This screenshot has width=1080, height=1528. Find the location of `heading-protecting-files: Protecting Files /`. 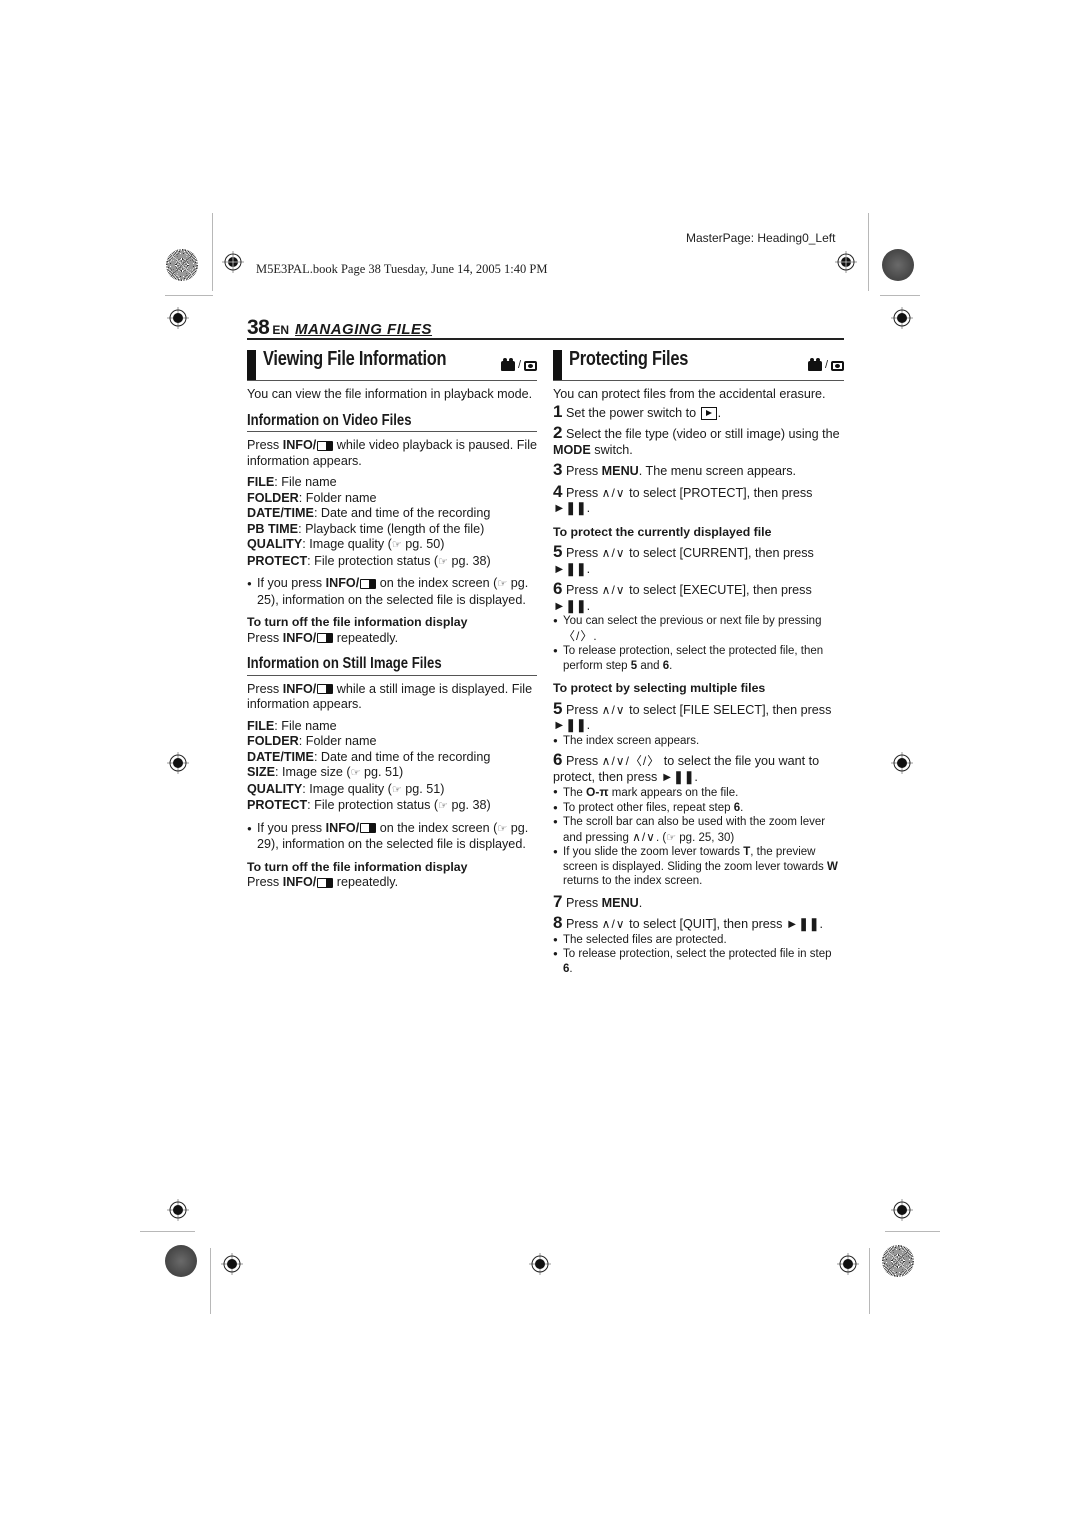

heading-protecting-files: Protecting Files / is located at coordinates (698, 364).